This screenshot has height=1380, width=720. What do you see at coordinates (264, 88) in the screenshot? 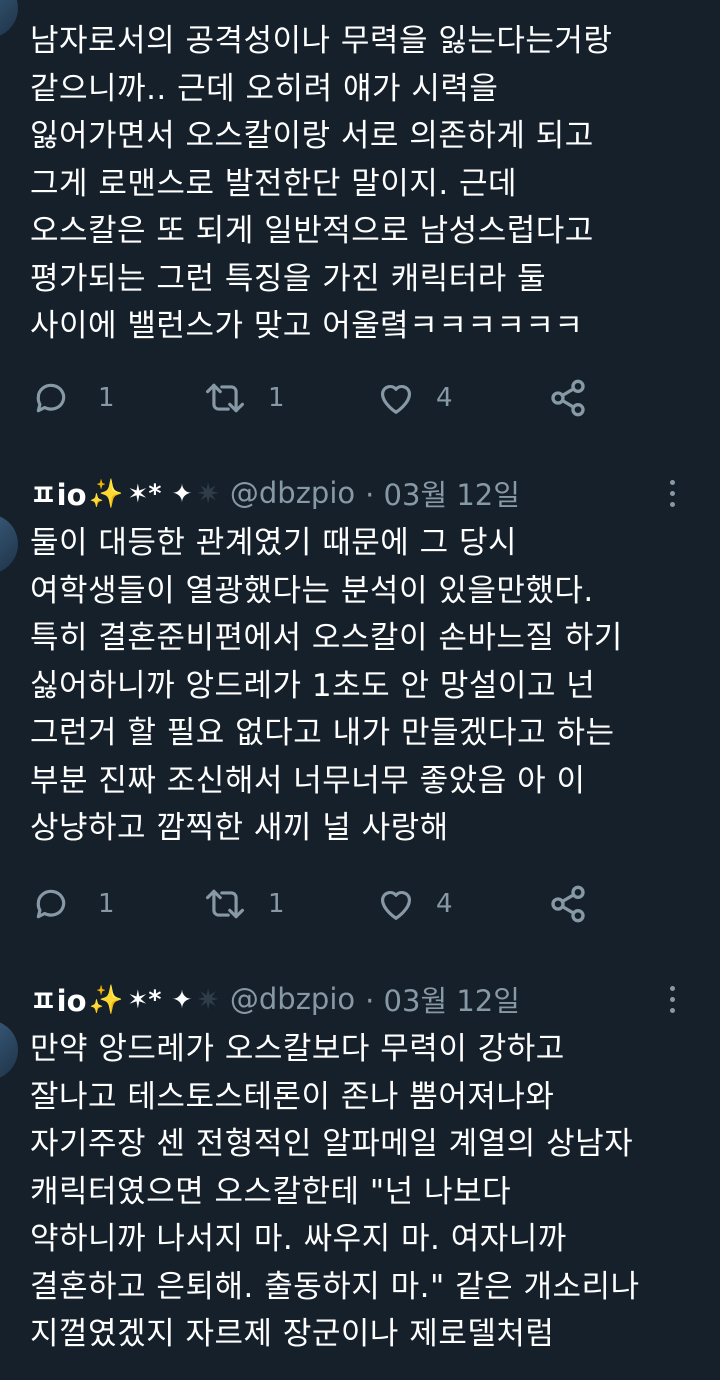
I see `tweet-text-line: 같으니까.. 근데 오히려 얘가 시력을` at bounding box center [264, 88].